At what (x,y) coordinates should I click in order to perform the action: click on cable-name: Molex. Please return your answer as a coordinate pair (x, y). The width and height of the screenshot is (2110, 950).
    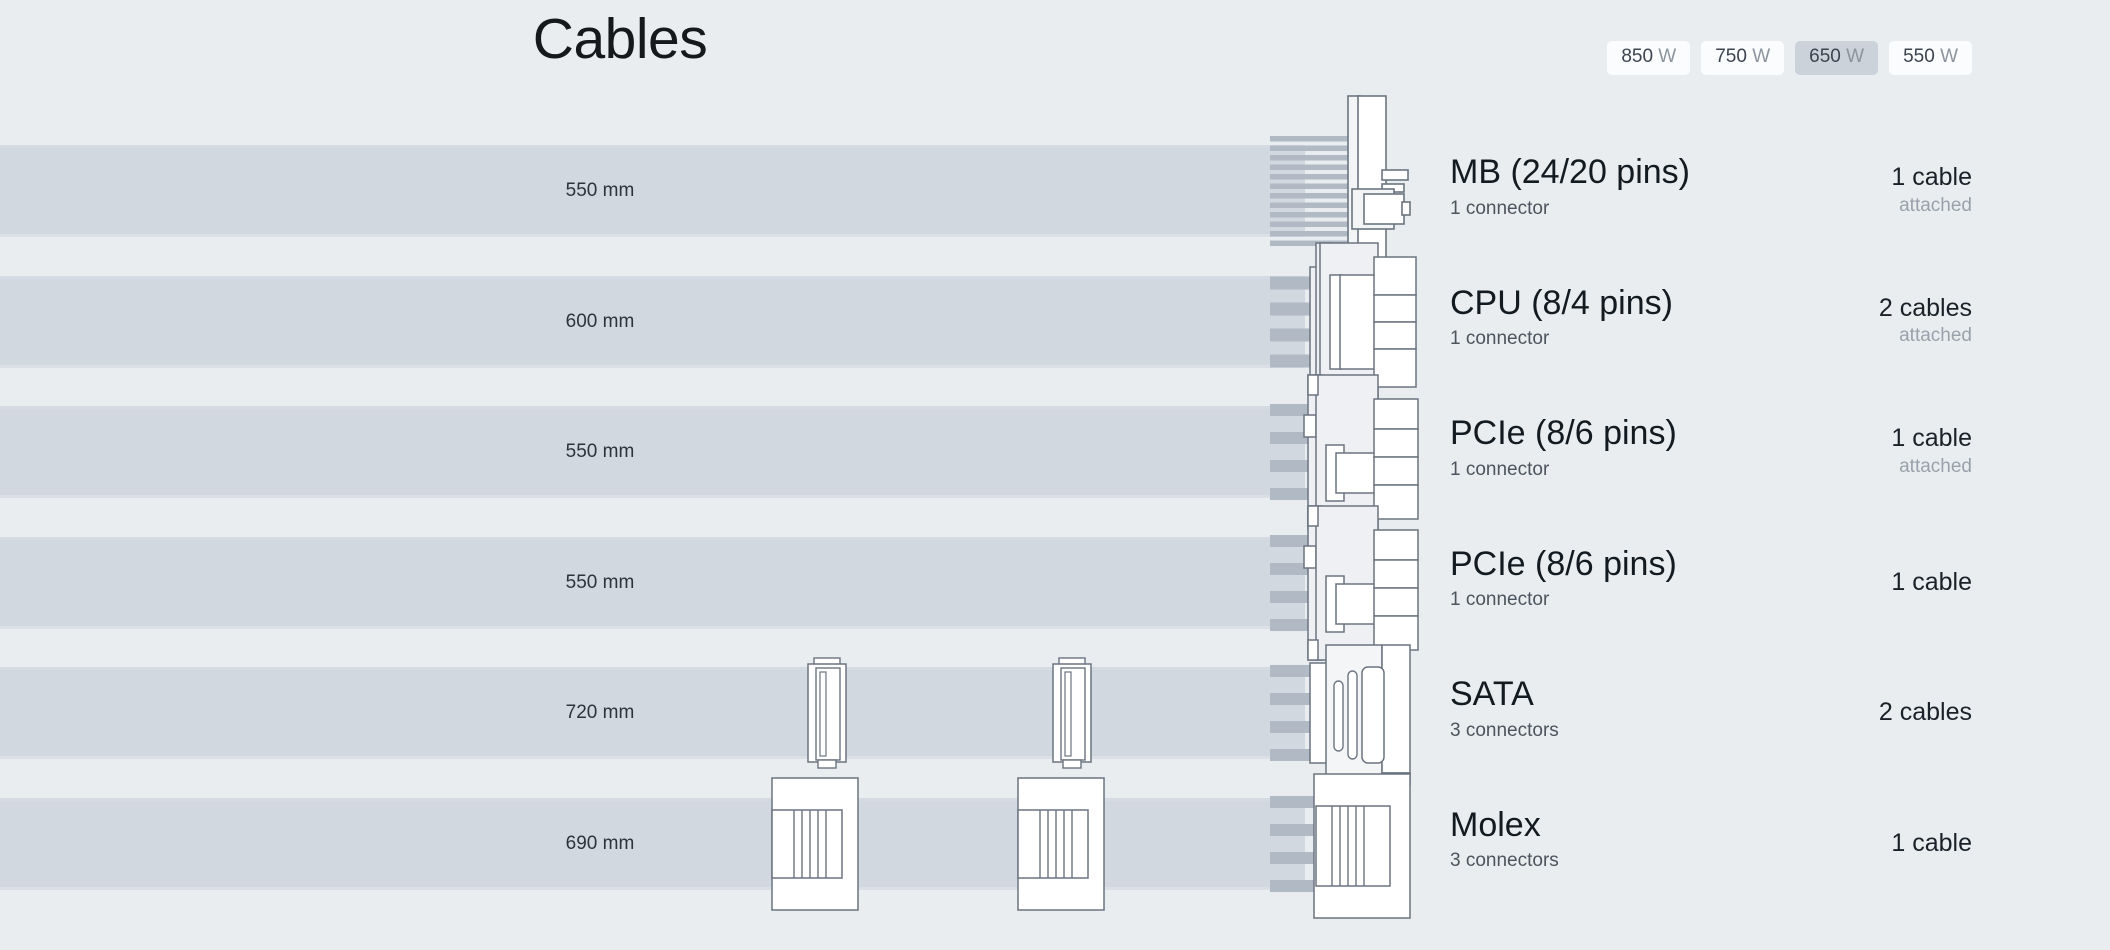
    Looking at the image, I should click on (1495, 824).